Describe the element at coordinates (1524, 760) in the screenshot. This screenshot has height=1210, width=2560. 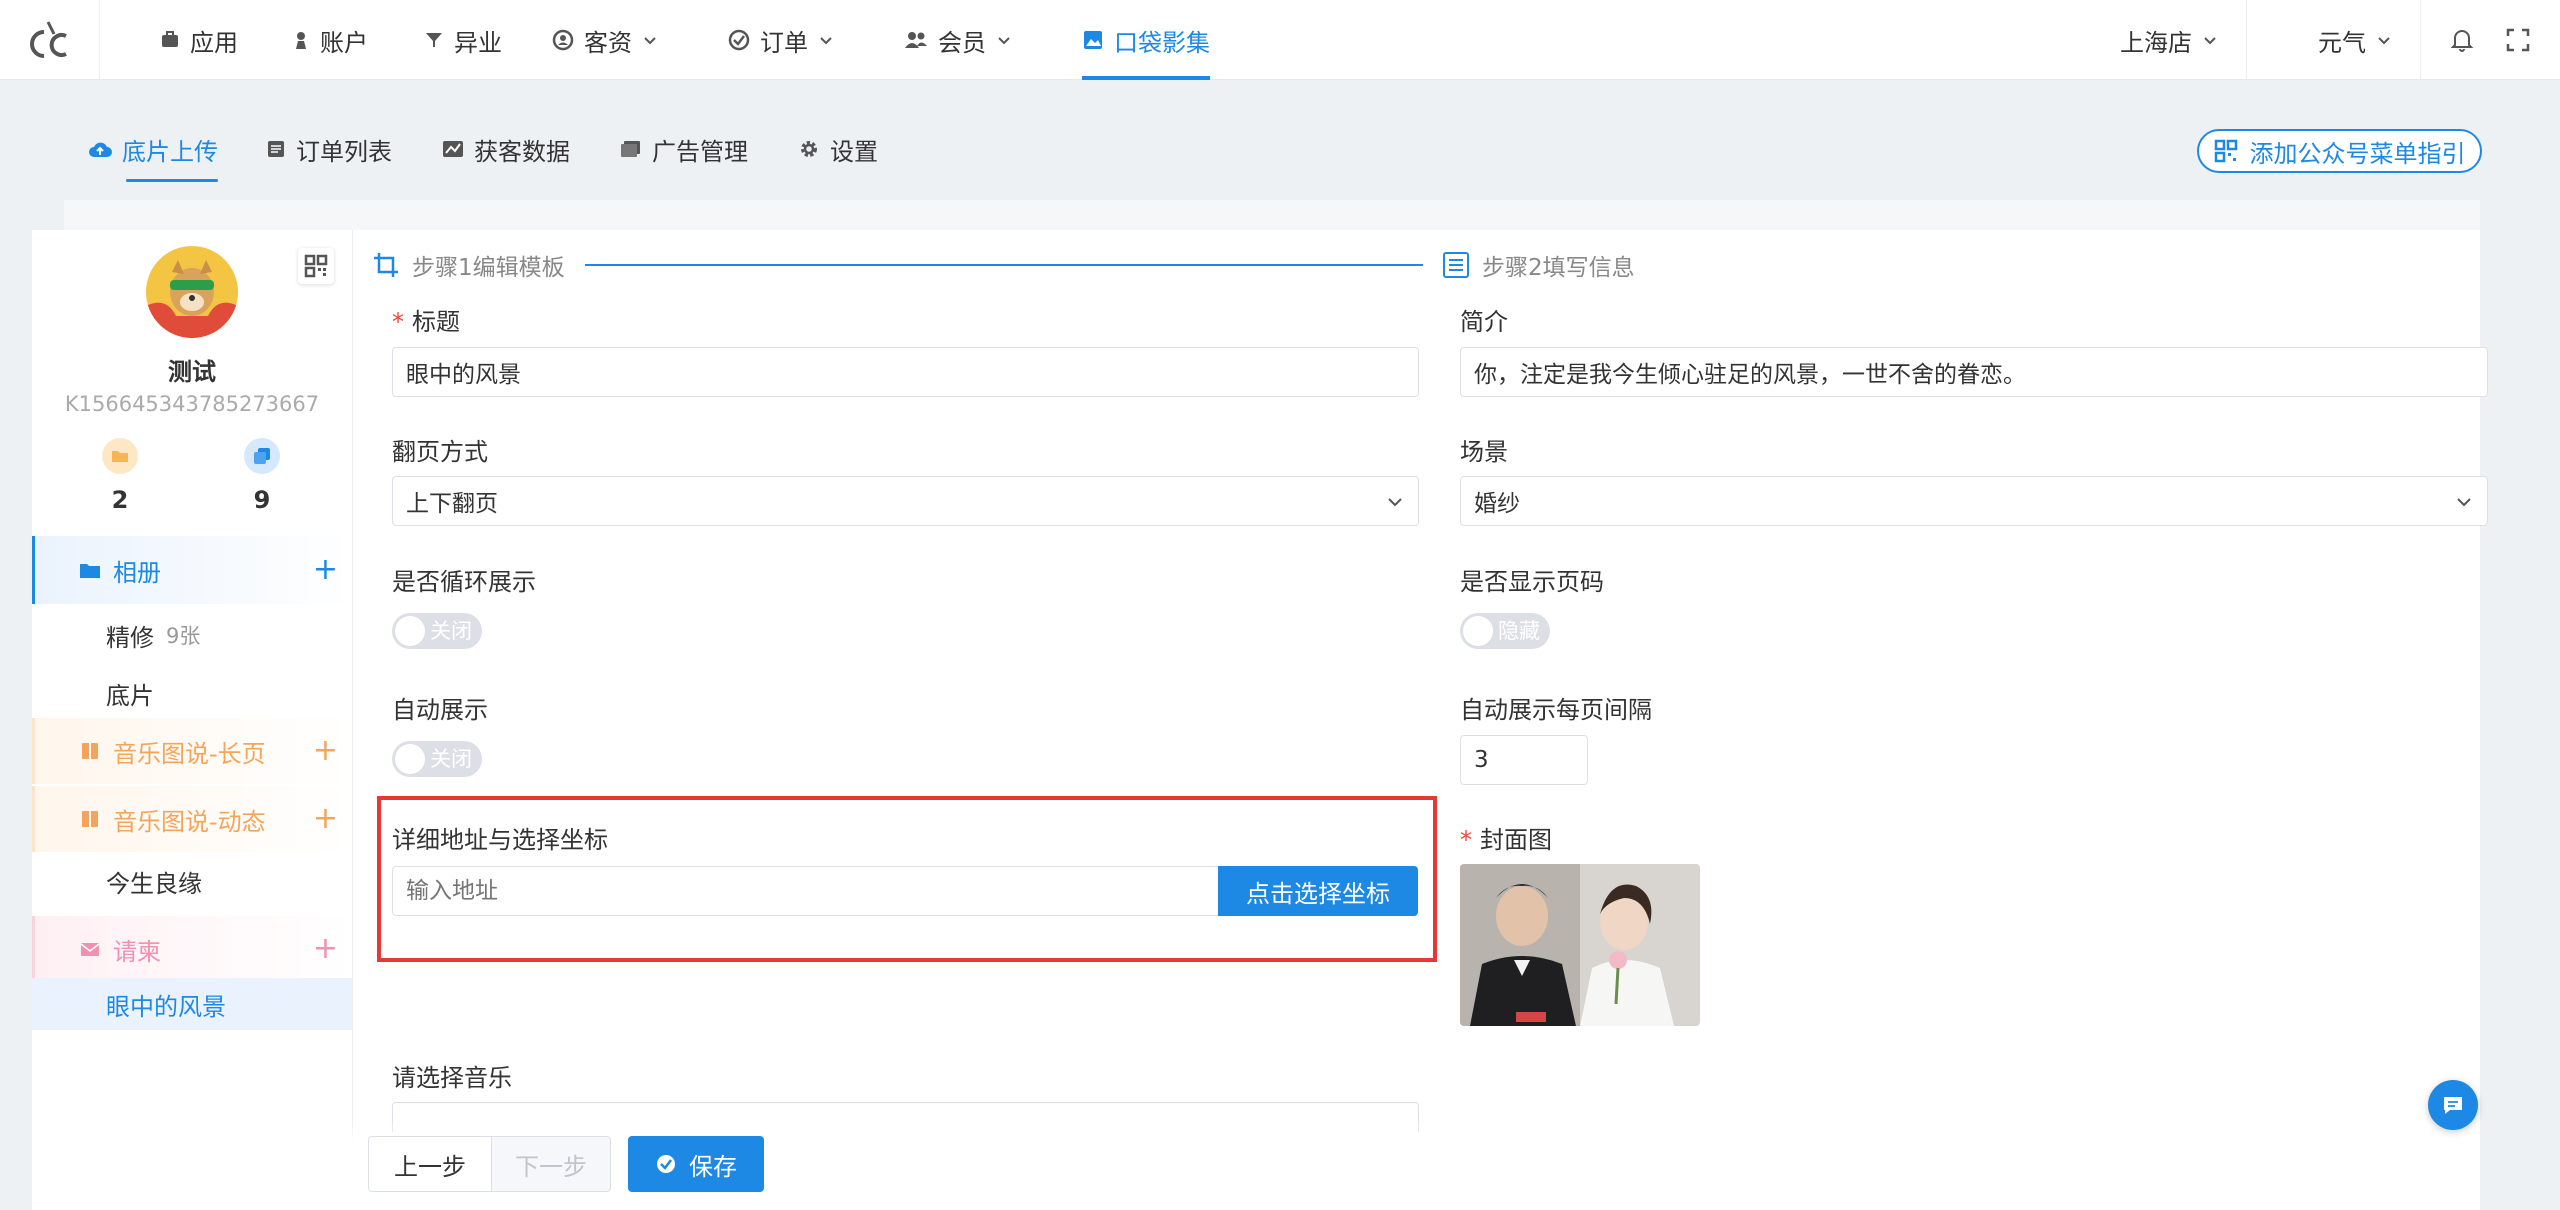
I see `interval-input` at that location.